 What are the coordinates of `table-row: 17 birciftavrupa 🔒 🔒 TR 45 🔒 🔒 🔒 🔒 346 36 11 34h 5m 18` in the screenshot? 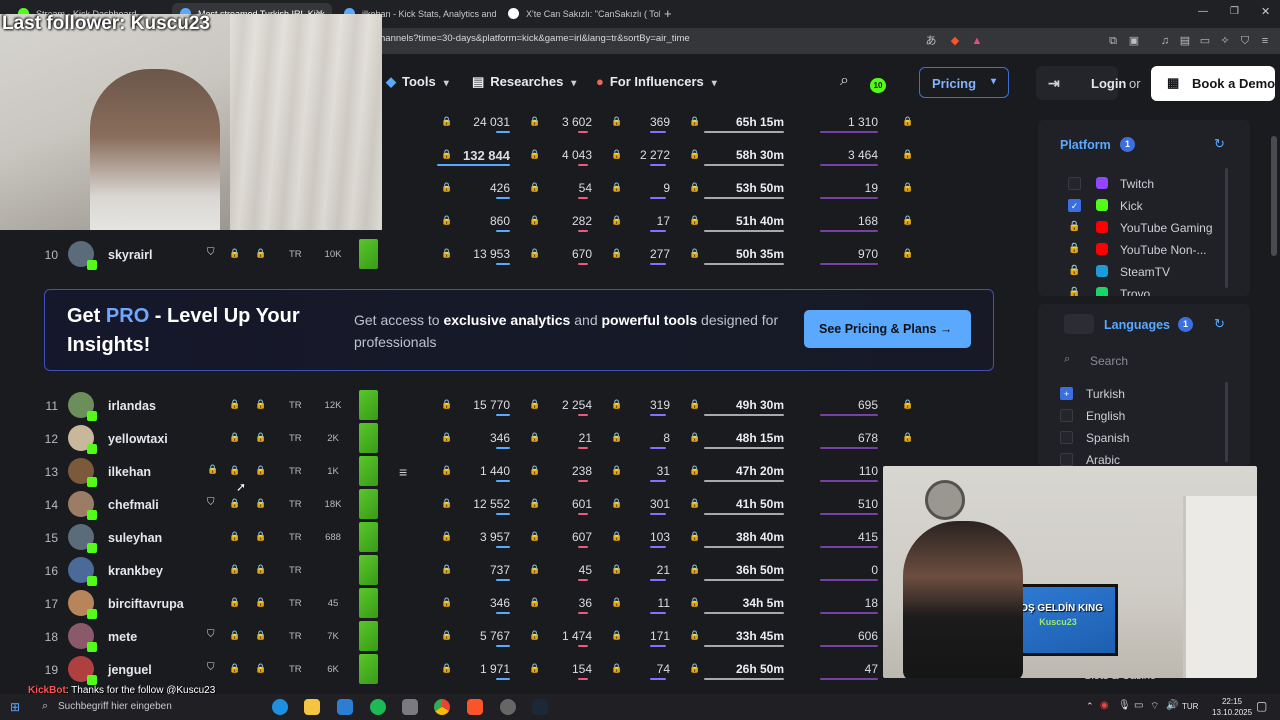 It's located at (515, 603).